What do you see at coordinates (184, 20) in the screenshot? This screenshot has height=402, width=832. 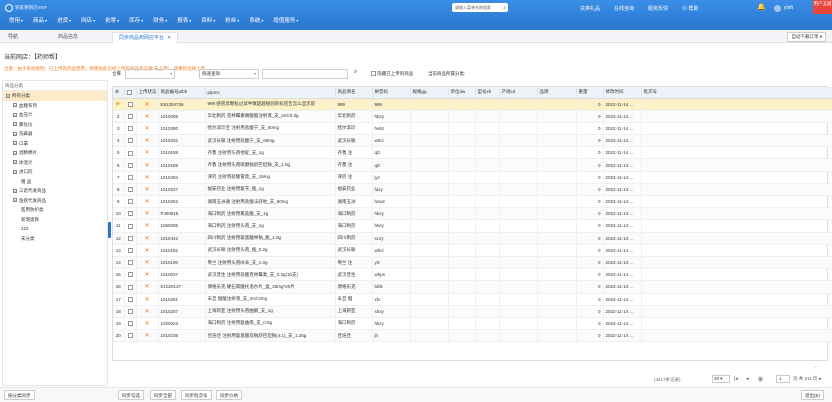 I see `menu-item-7: 报表▾` at bounding box center [184, 20].